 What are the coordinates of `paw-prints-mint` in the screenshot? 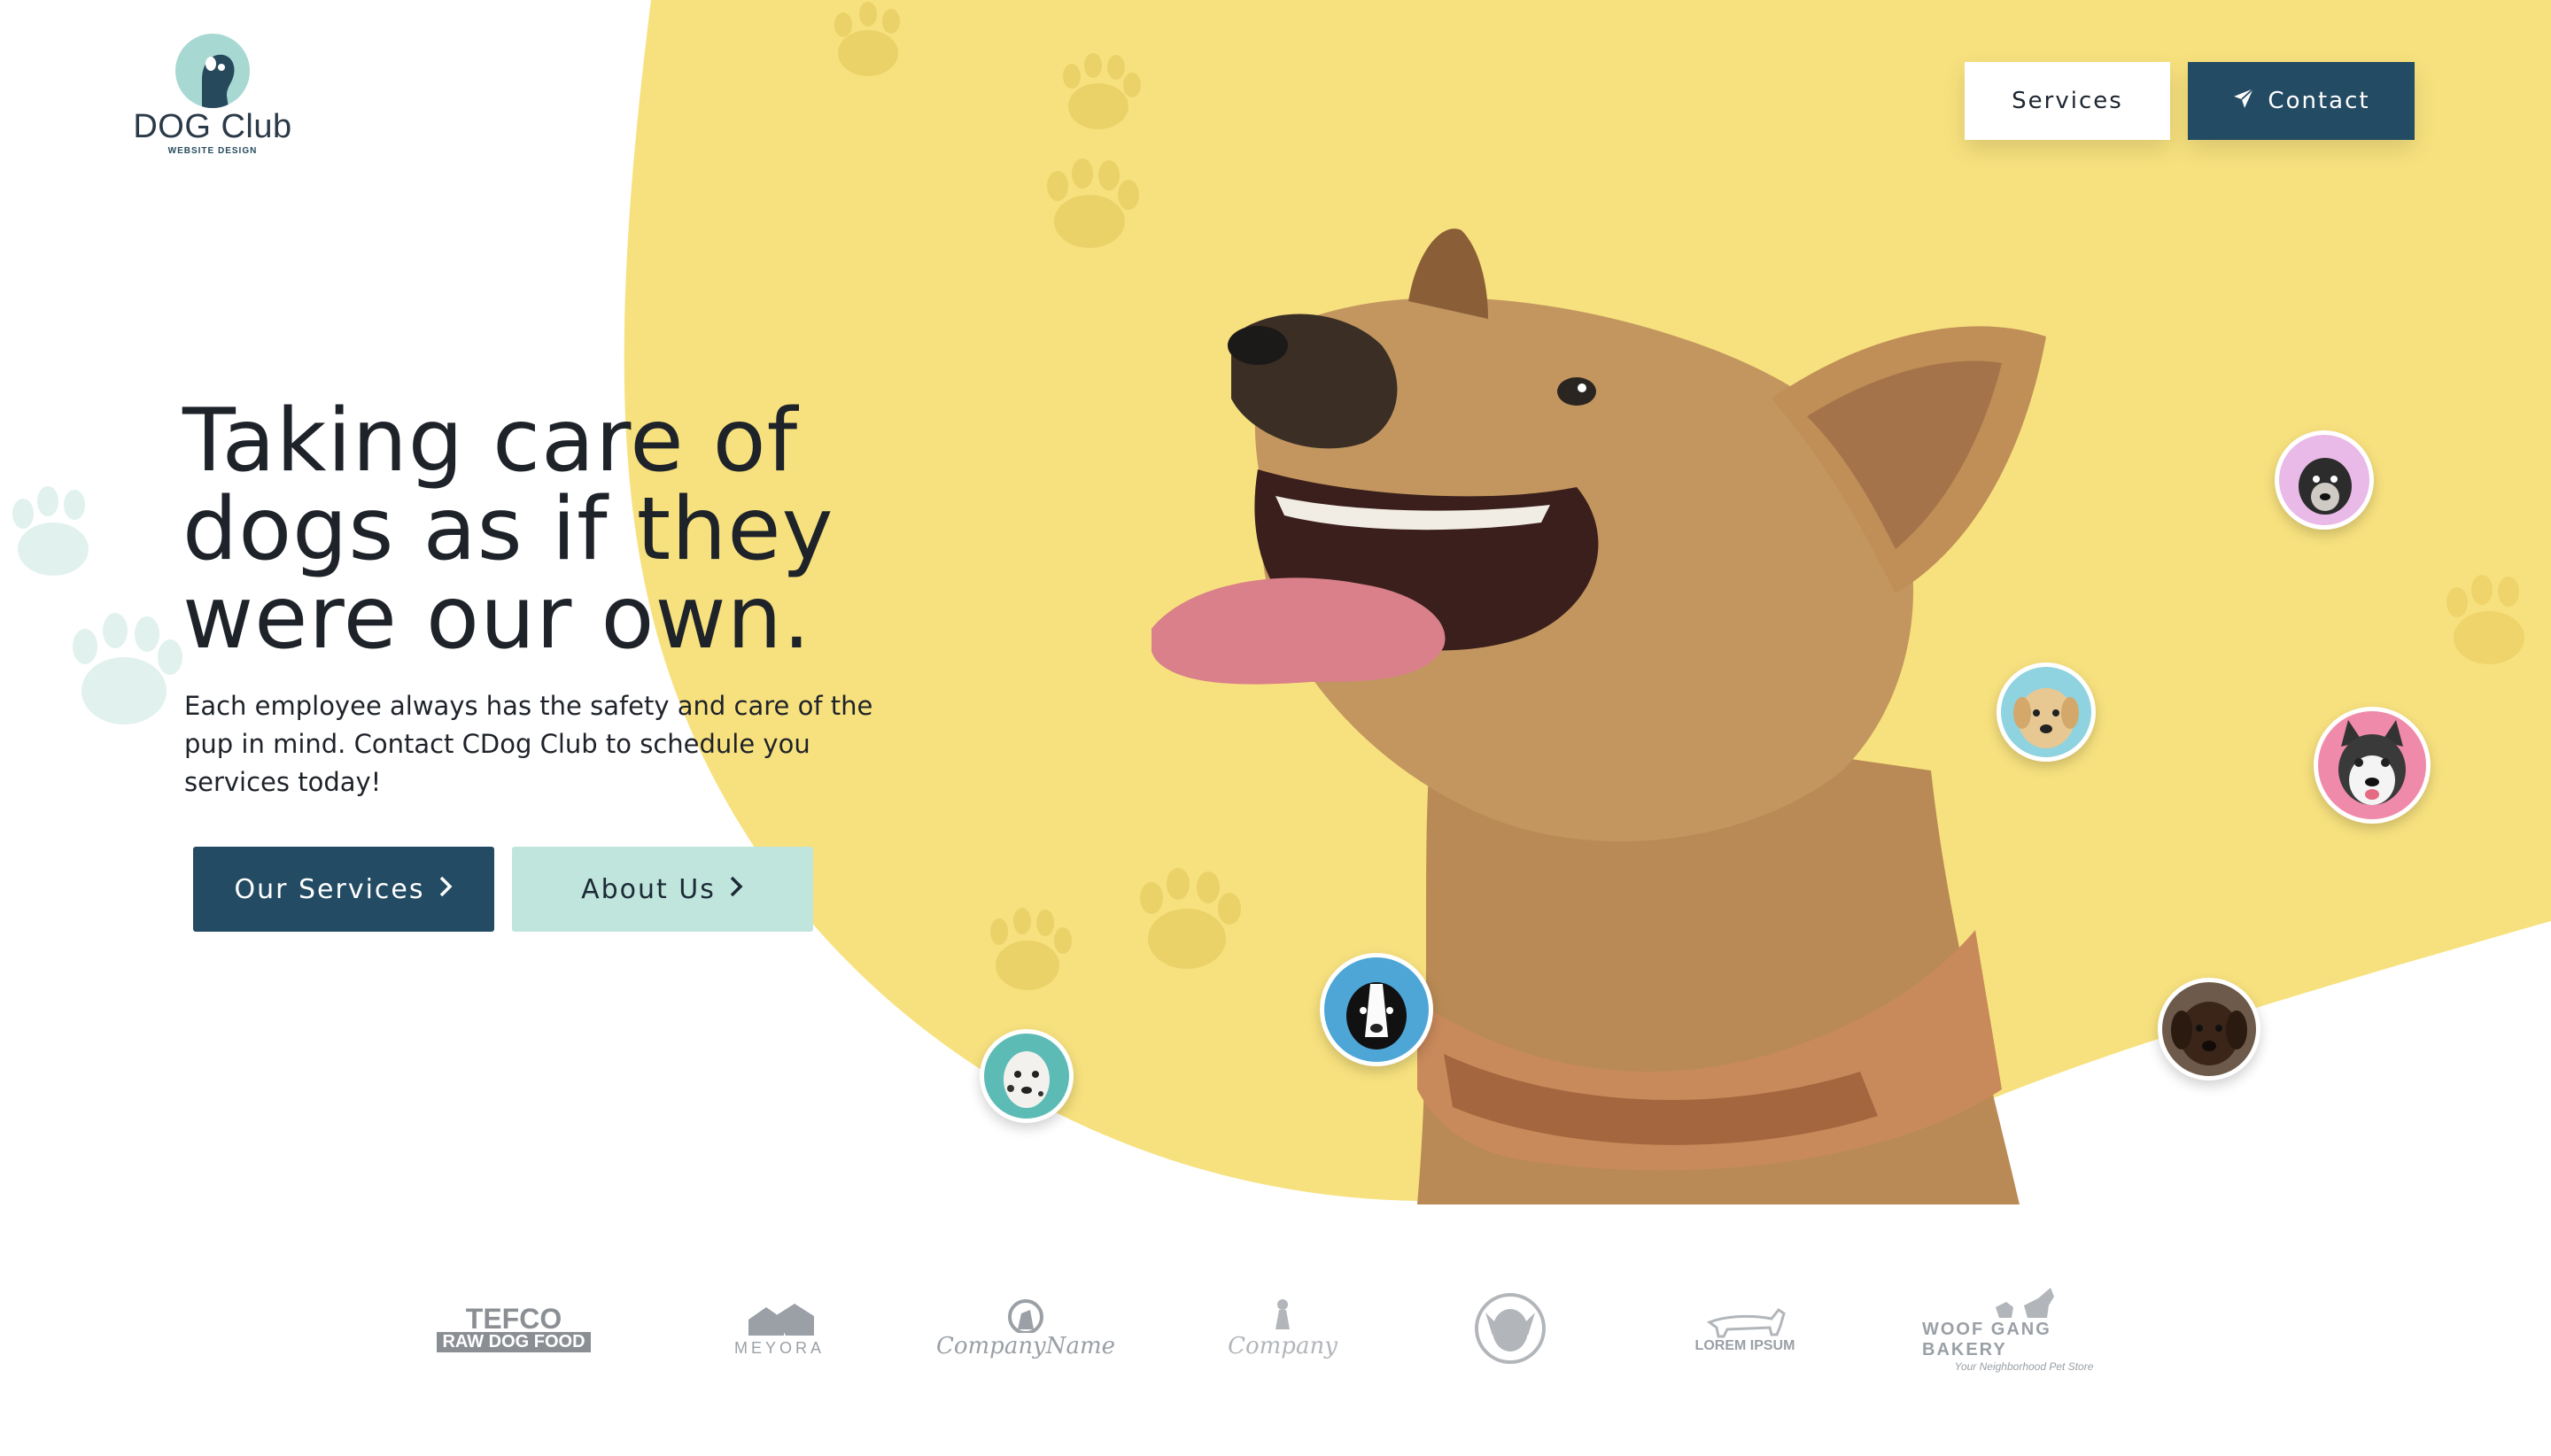 It's located at (97, 605).